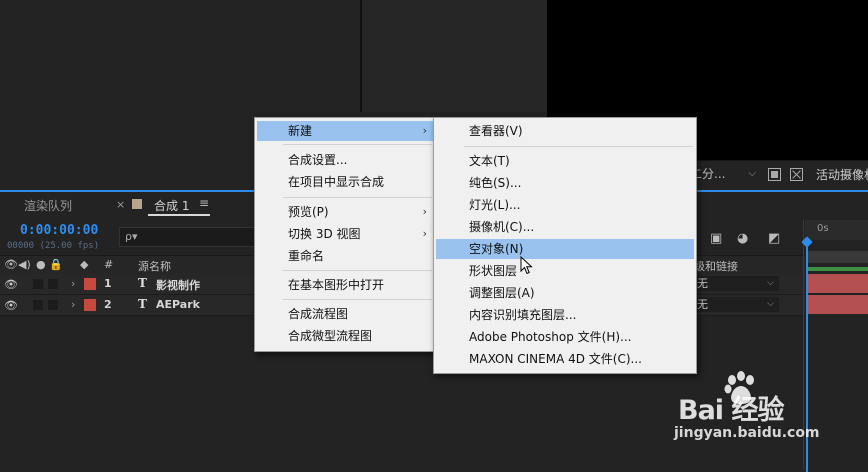  I want to click on current-time-display: 0:00:00:00, so click(59, 230).